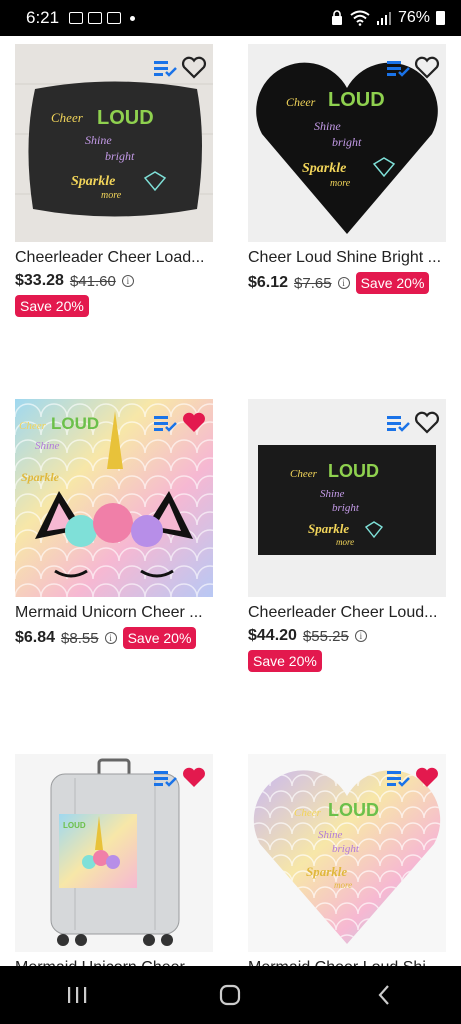  I want to click on lock-icon, so click(336, 17).